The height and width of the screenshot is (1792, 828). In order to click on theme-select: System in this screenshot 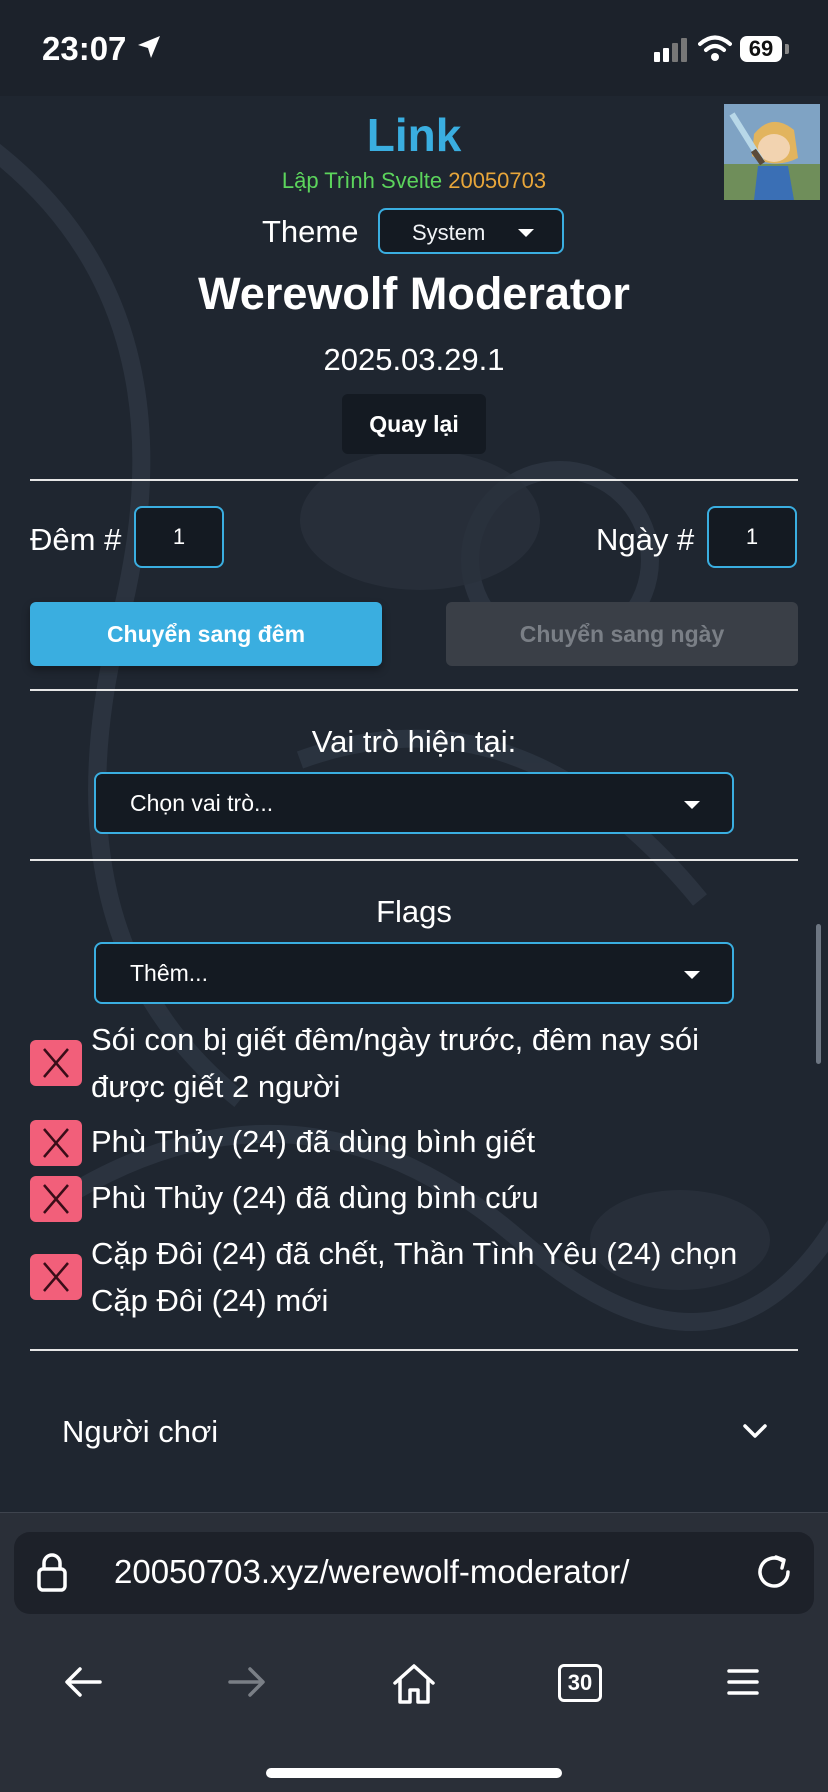, I will do `click(471, 231)`.